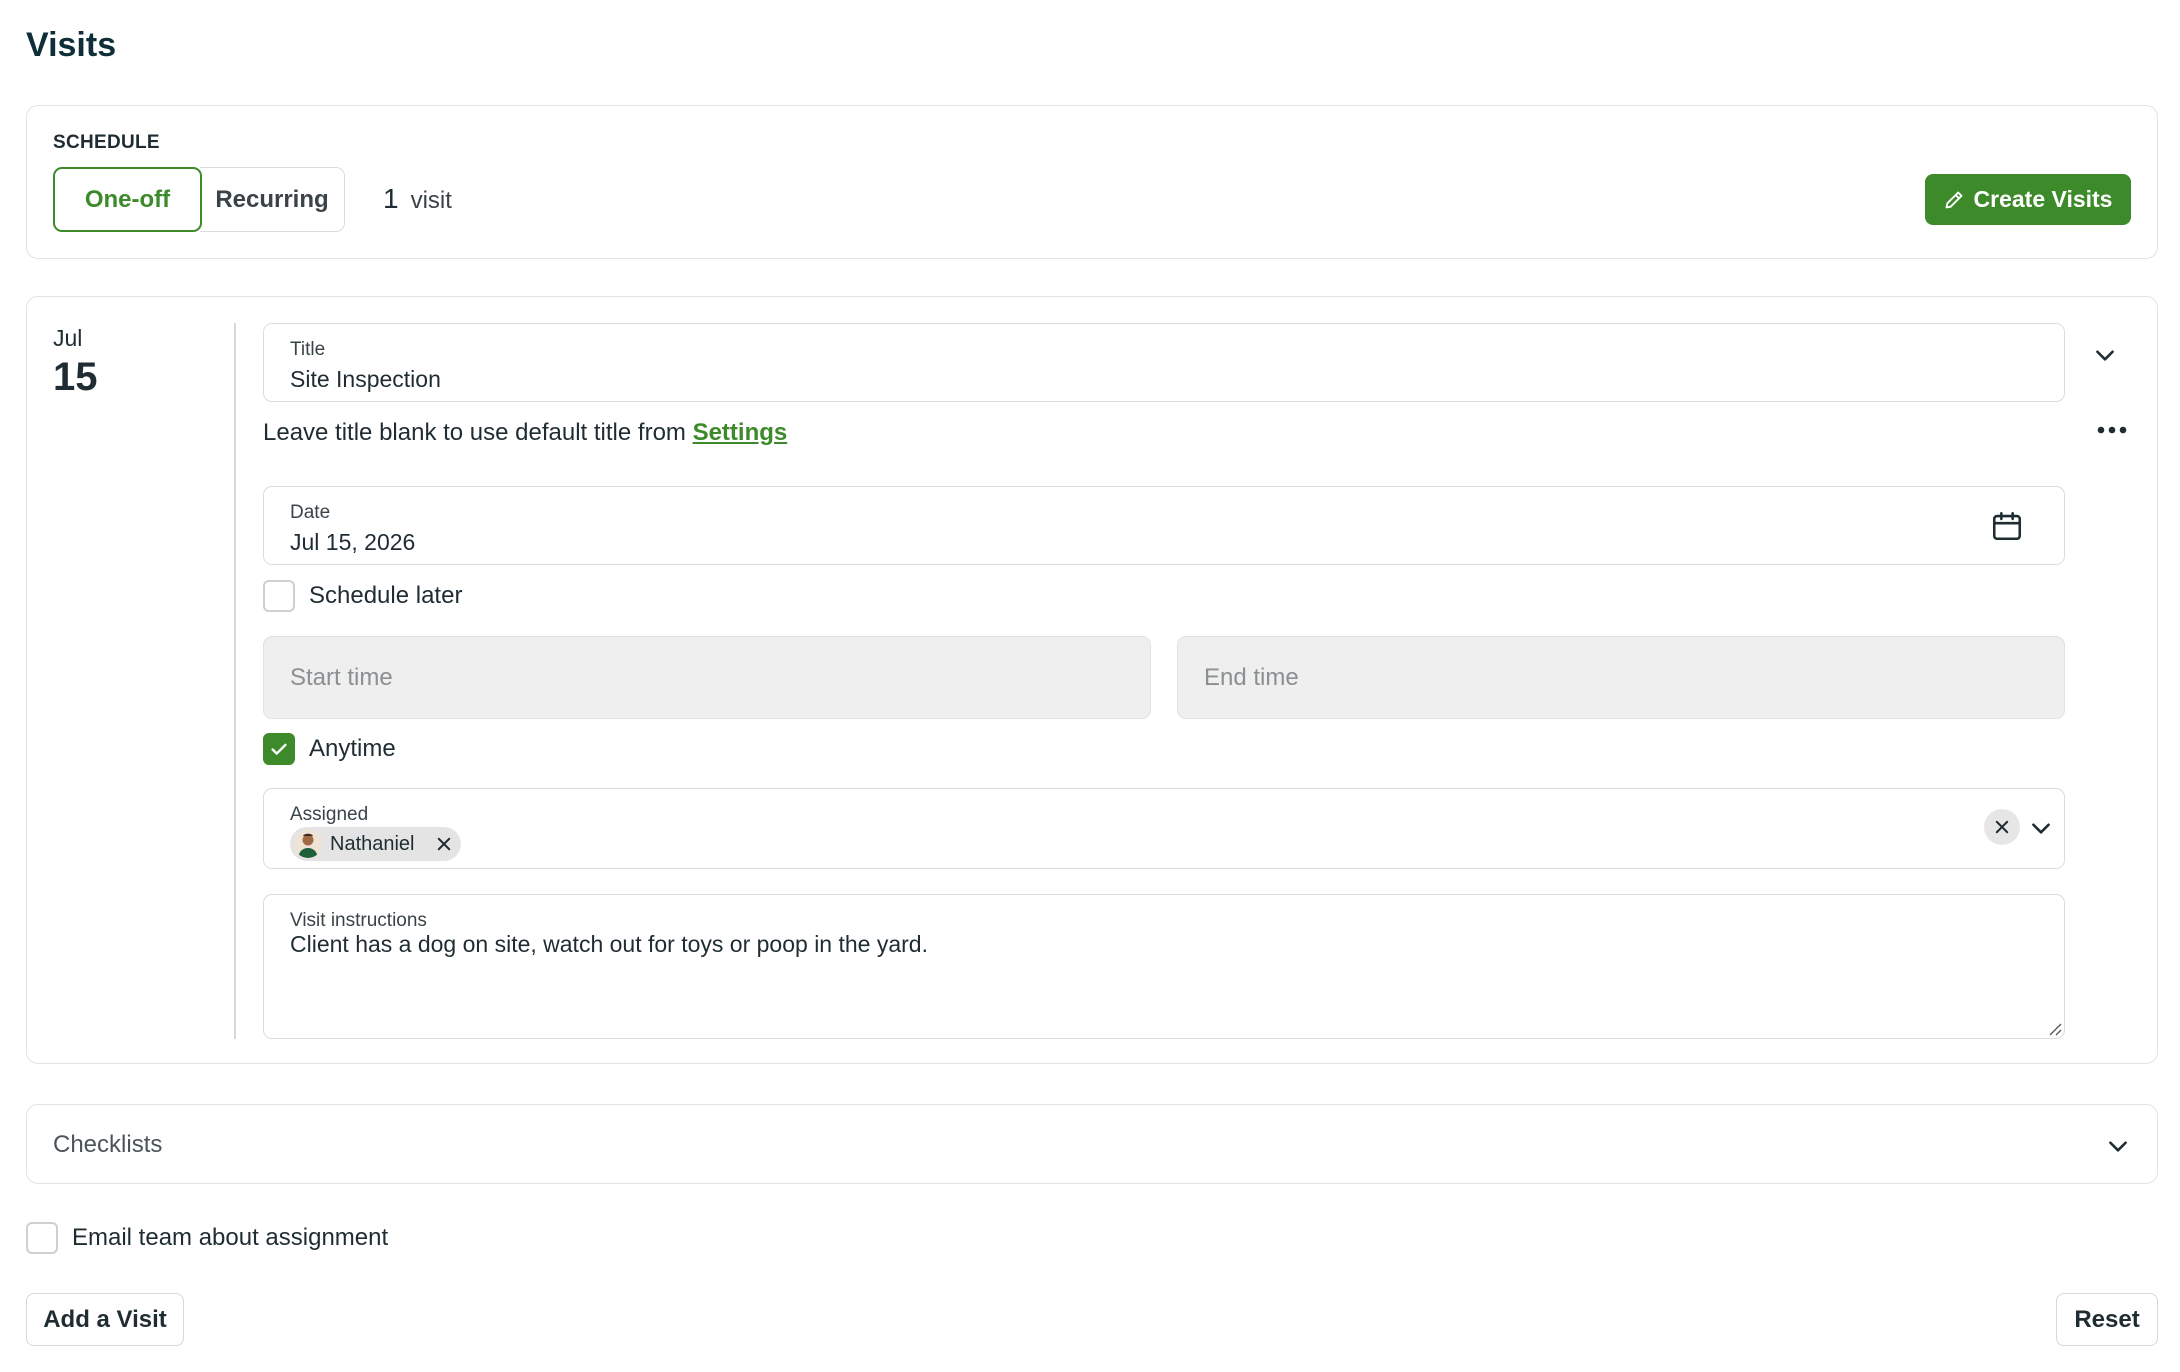 The image size is (2180, 1372). I want to click on visit-divider, so click(235, 681).